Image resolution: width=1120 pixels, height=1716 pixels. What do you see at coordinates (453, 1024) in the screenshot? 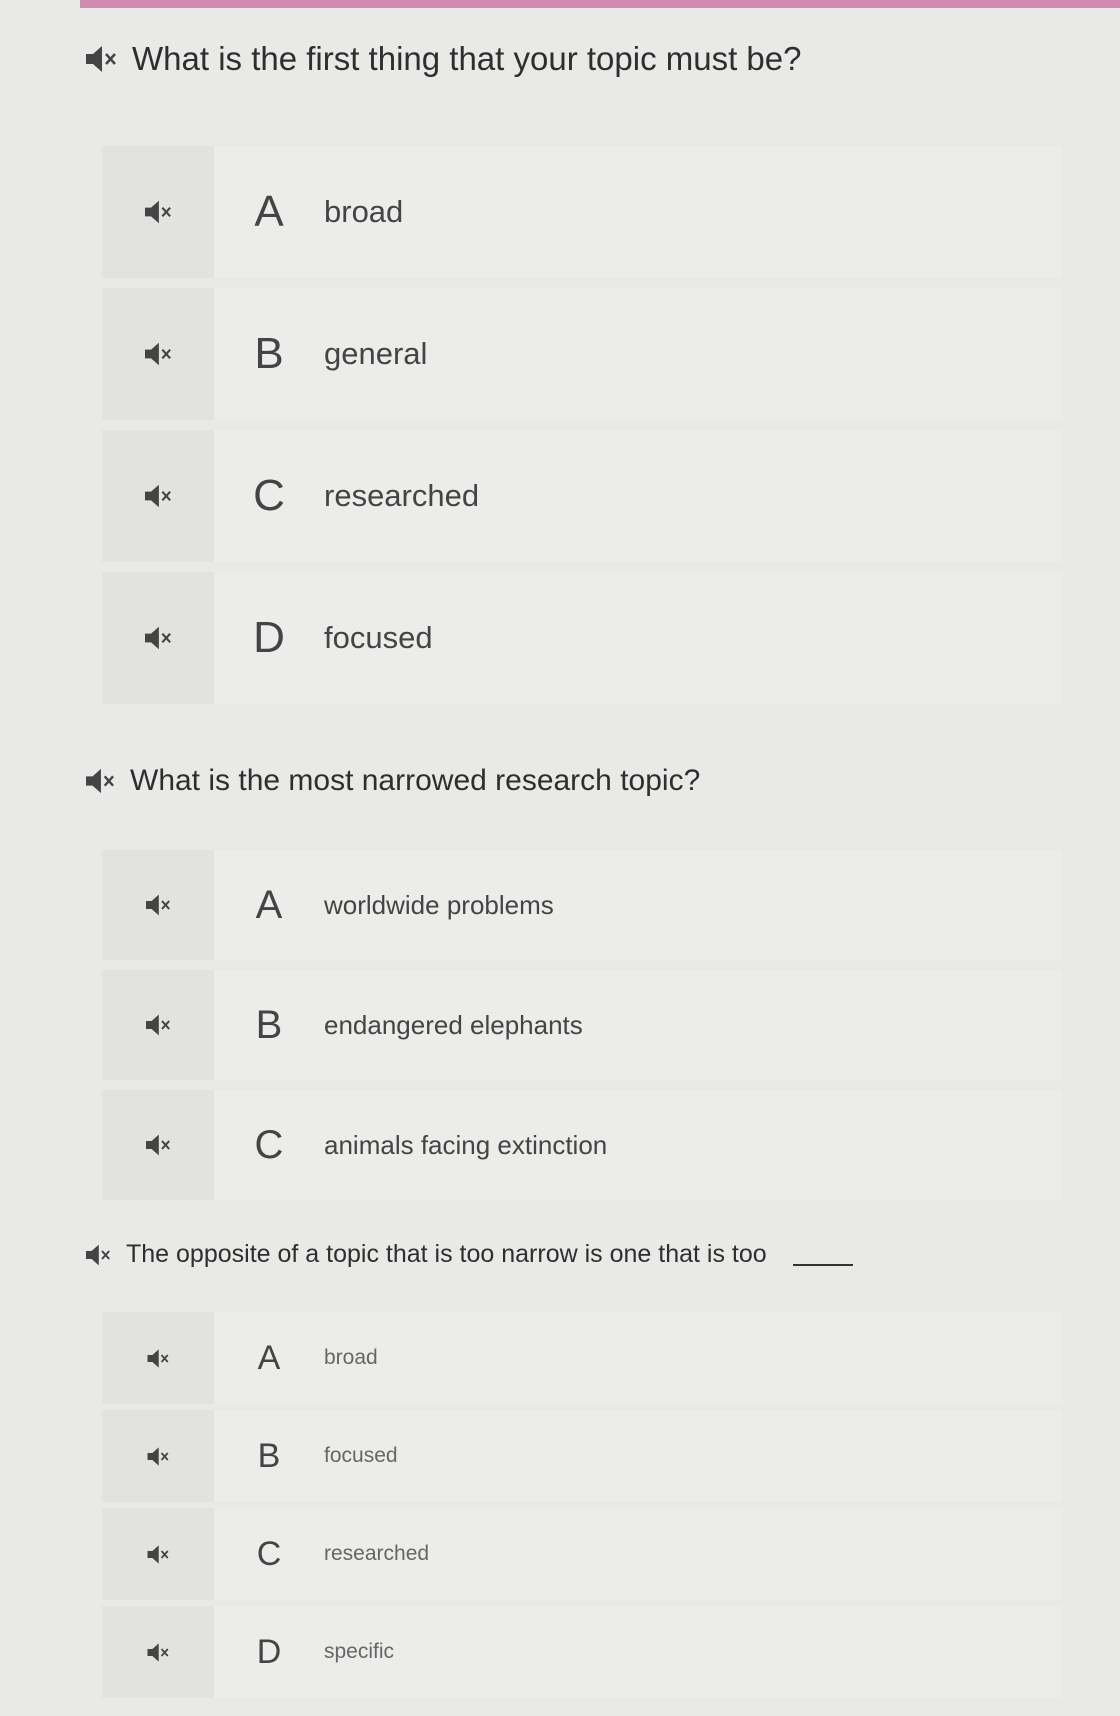
I see `option-text: endangered elephants` at bounding box center [453, 1024].